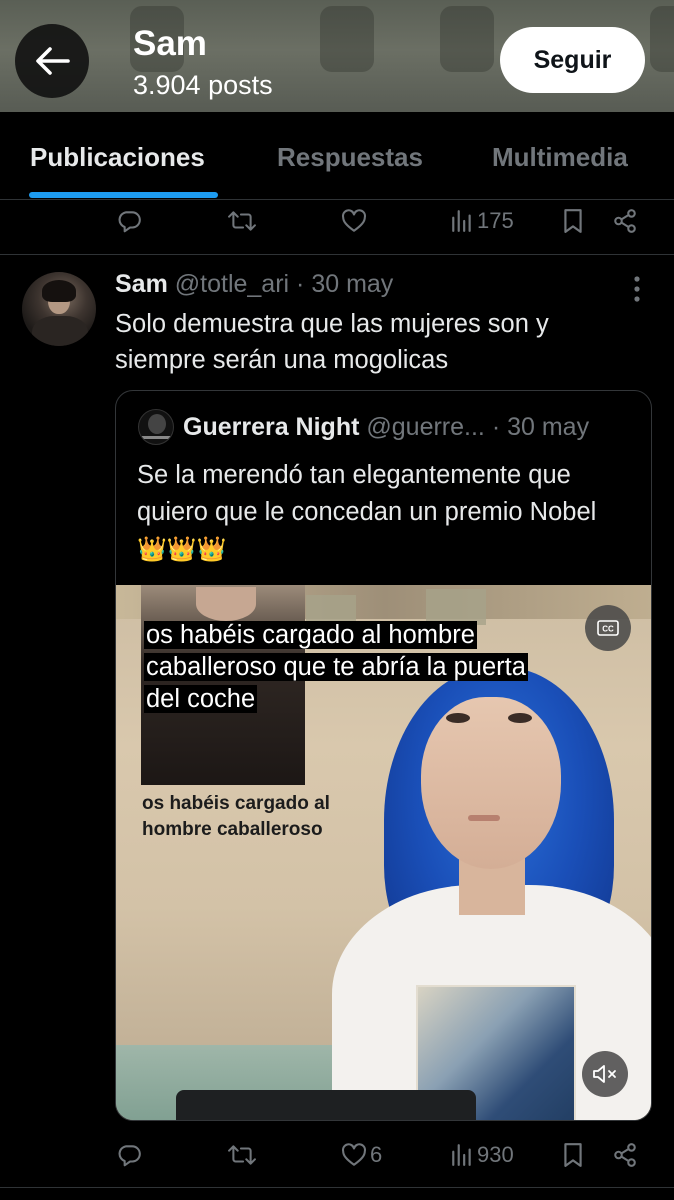 This screenshot has height=1200, width=674. What do you see at coordinates (491, 783) in the screenshot?
I see `video-person-face` at bounding box center [491, 783].